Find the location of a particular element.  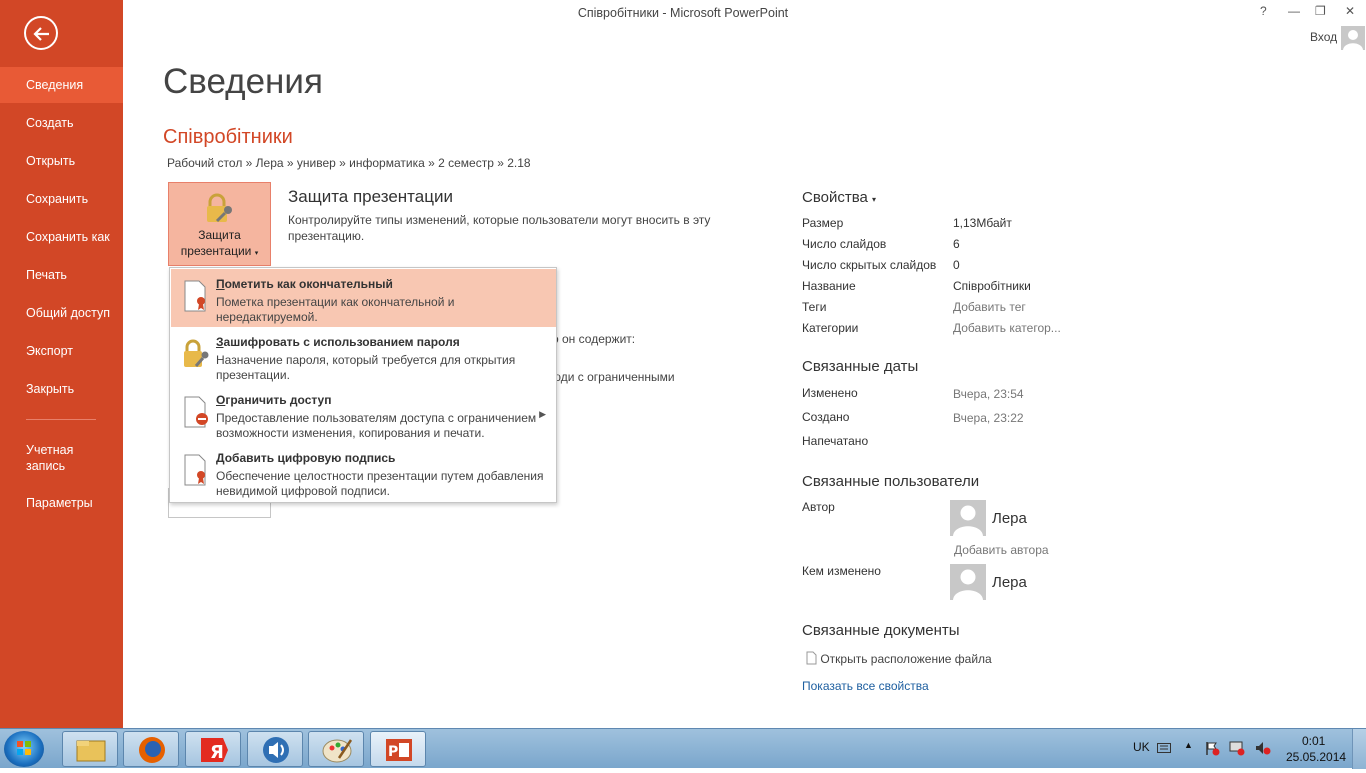

taskbar-powerpoint-icon: P is located at coordinates (398, 749).